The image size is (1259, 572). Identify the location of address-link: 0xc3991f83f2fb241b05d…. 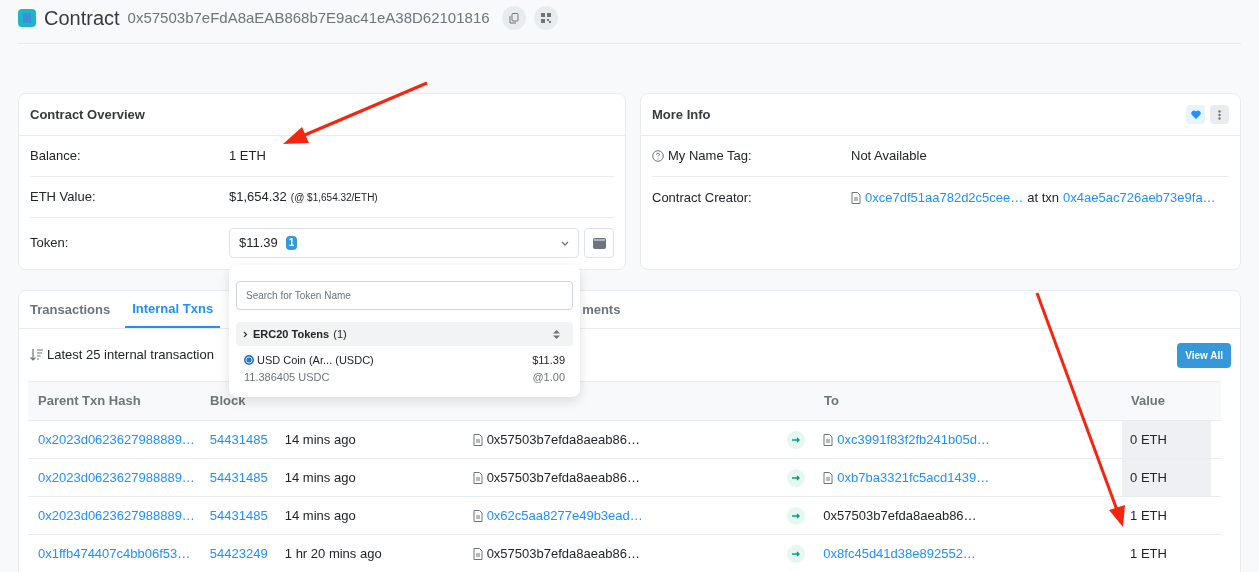
(913, 439).